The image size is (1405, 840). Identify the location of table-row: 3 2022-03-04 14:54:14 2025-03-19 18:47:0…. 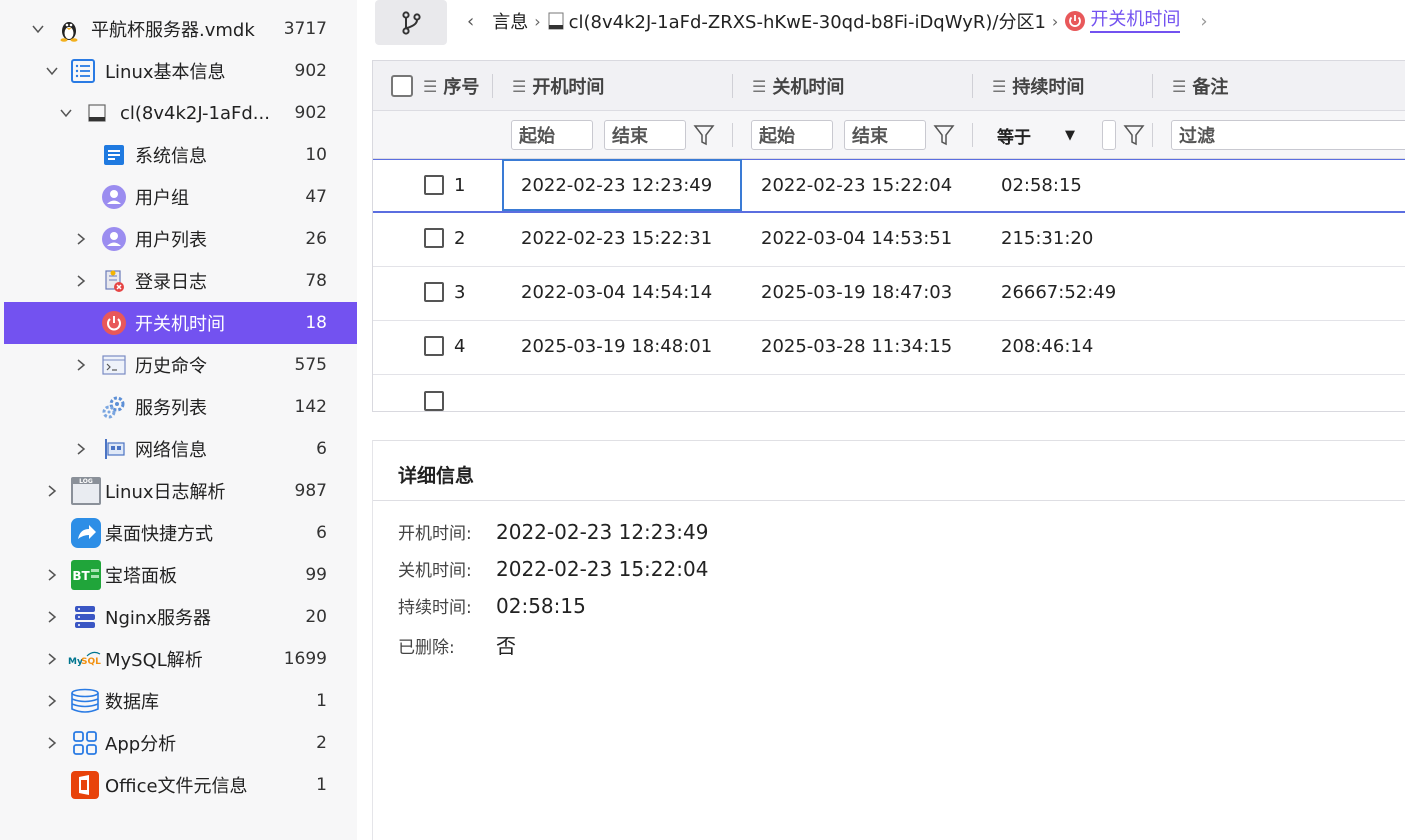
(889, 294).